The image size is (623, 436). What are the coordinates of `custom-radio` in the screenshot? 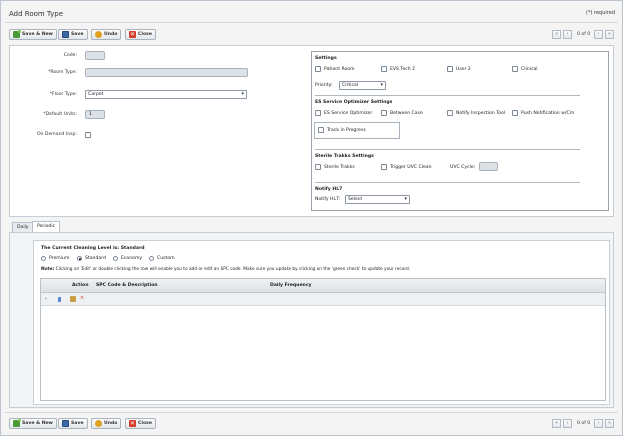 It's located at (151, 258).